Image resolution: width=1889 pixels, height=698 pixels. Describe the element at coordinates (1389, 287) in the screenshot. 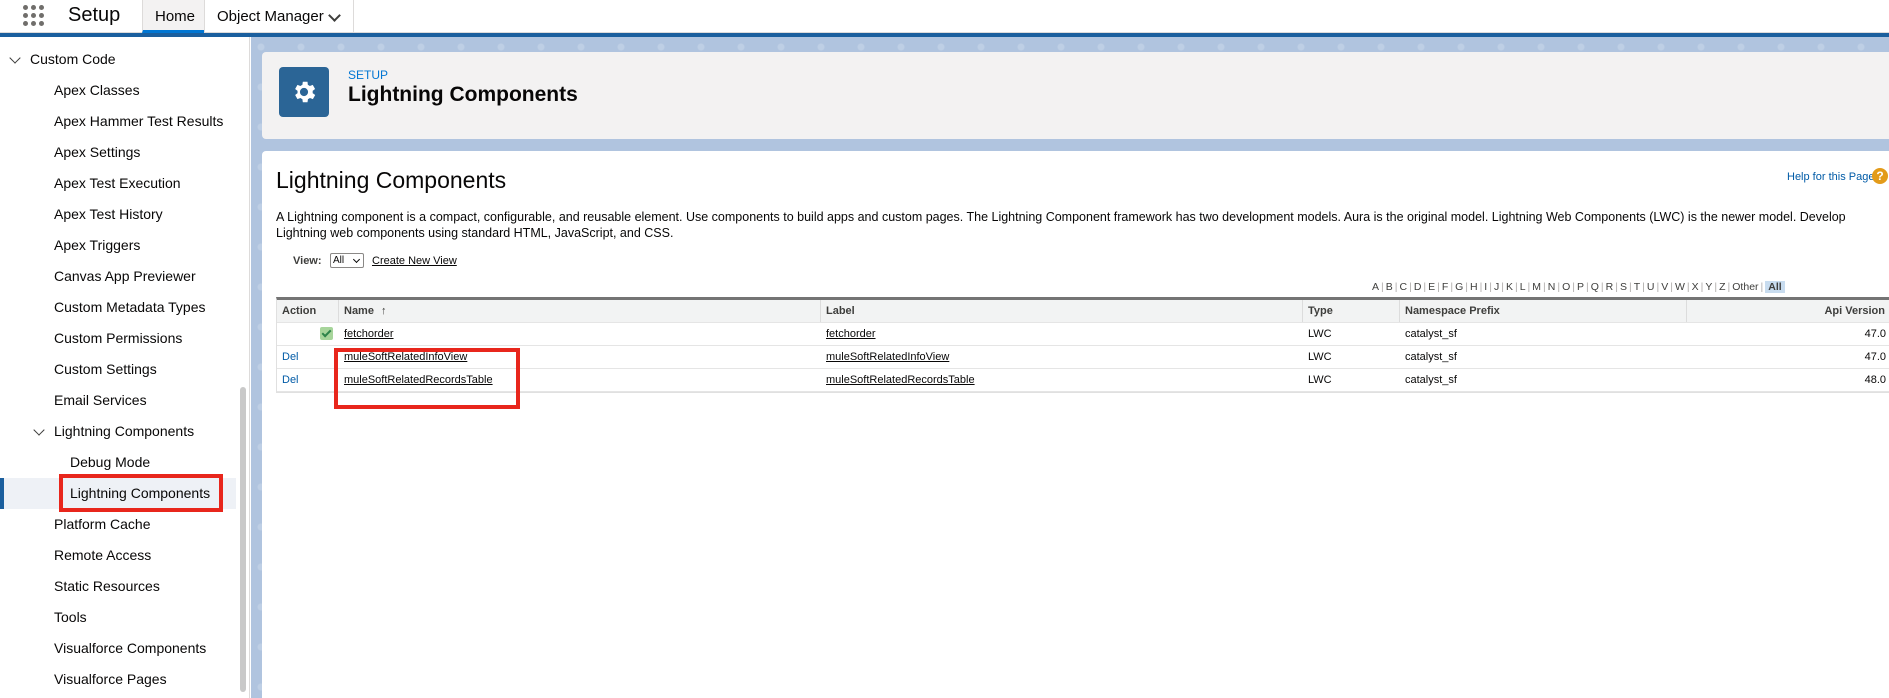

I see `alphabet-filter-letter: B` at that location.